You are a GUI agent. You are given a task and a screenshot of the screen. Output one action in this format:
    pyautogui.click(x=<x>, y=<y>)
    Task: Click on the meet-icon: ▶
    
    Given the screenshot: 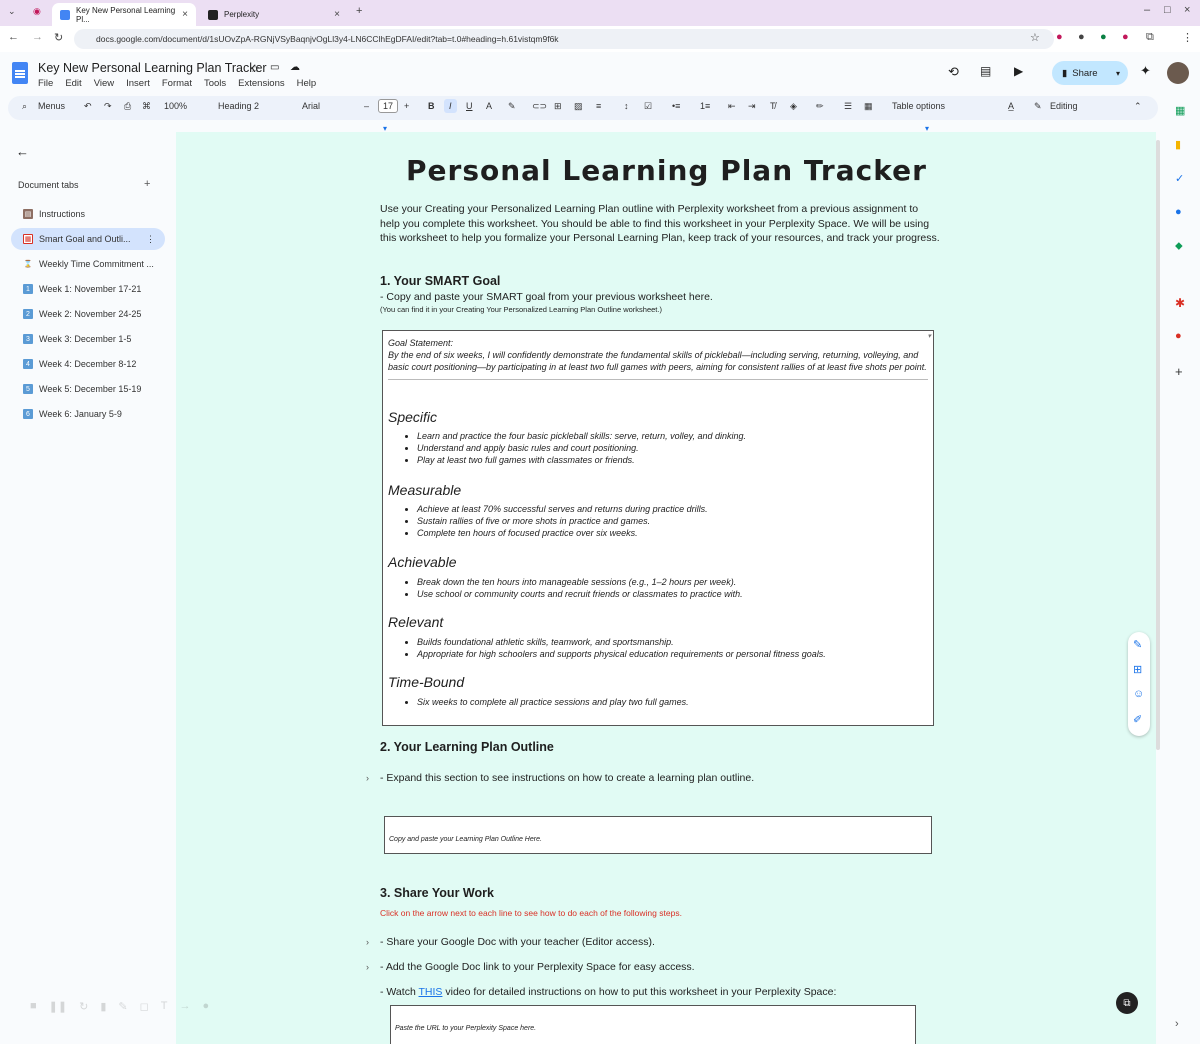 What is the action you would take?
    pyautogui.click(x=1018, y=71)
    